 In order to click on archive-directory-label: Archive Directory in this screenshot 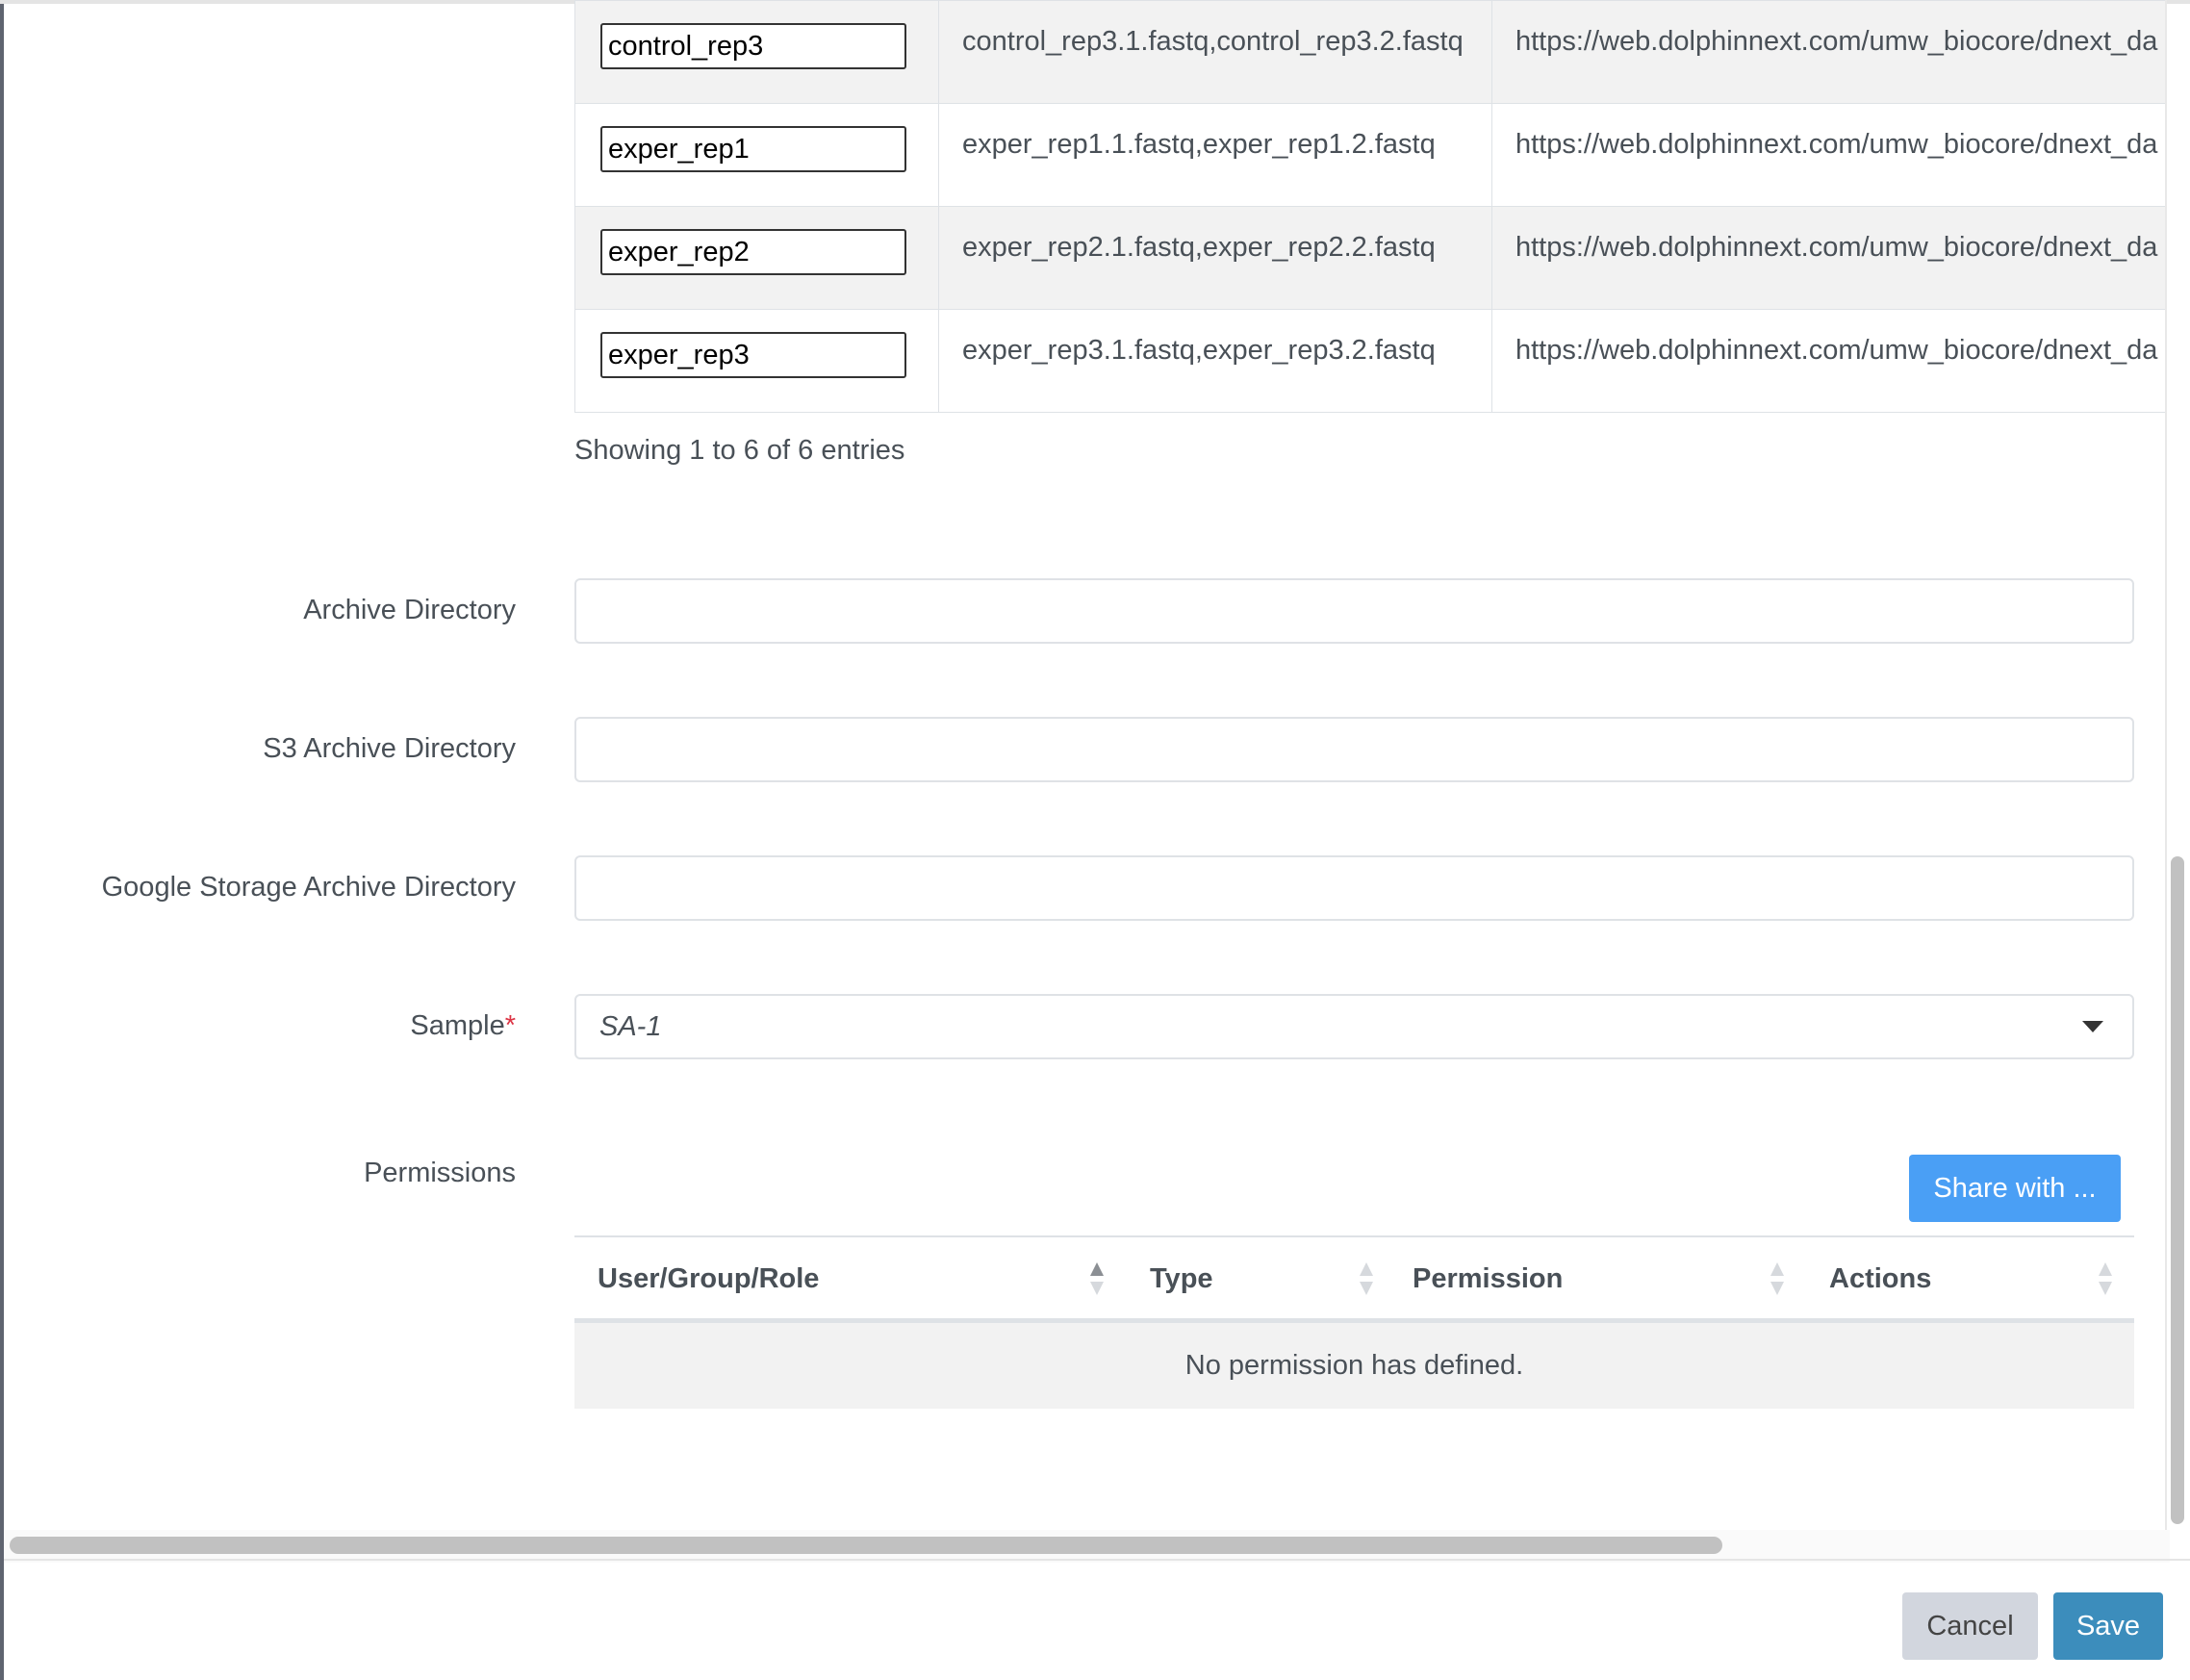, I will do `click(409, 610)`.